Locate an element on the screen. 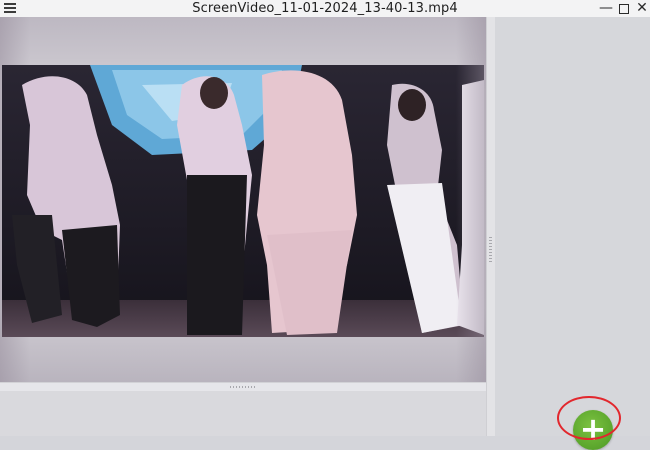 The width and height of the screenshot is (650, 450). close-button: ✕ is located at coordinates (641, 8).